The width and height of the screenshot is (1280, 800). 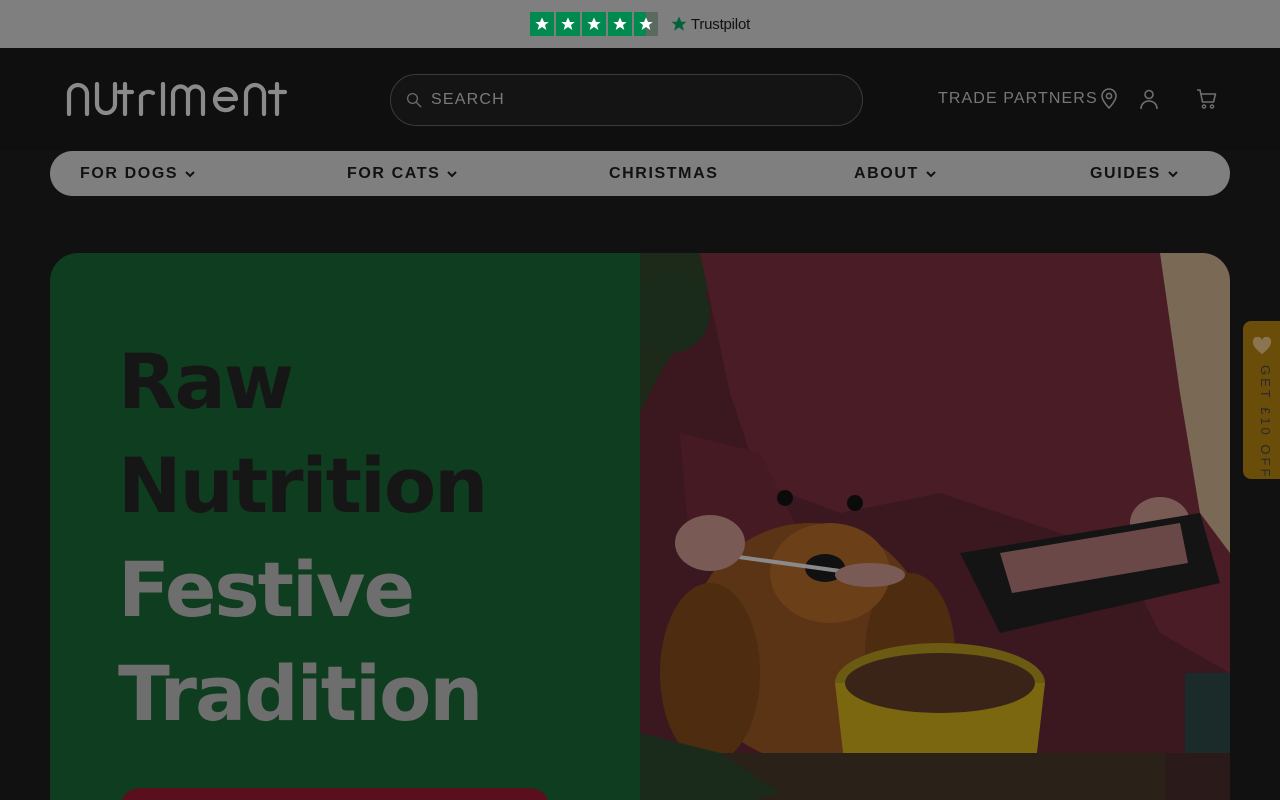 I want to click on nav-item-about: ABOUT, so click(x=895, y=173).